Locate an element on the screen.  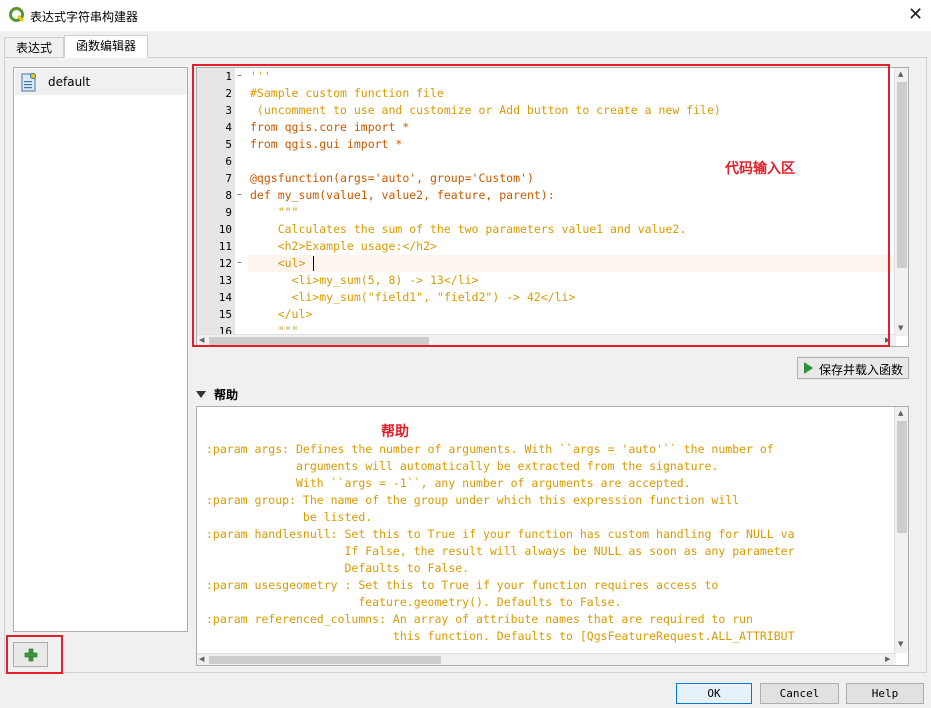
python-file-icon is located at coordinates (28, 82).